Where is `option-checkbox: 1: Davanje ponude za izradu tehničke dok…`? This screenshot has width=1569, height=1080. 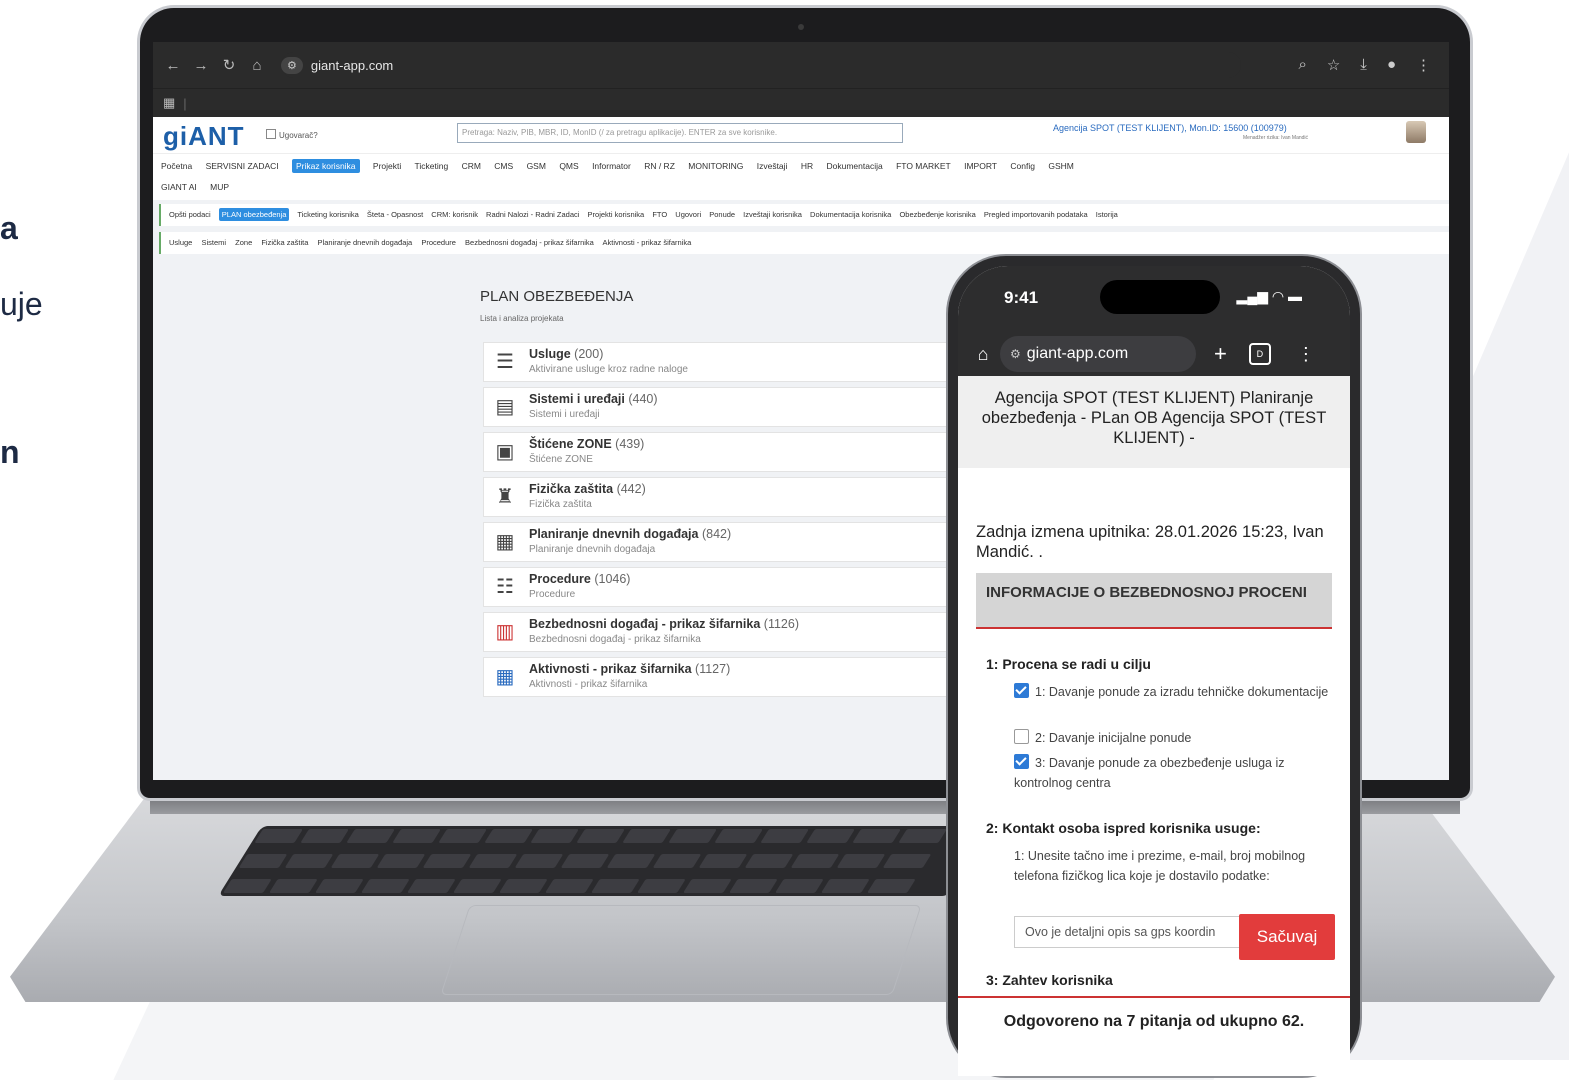 option-checkbox: 1: Davanje ponude za izradu tehničke dok… is located at coordinates (1174, 692).